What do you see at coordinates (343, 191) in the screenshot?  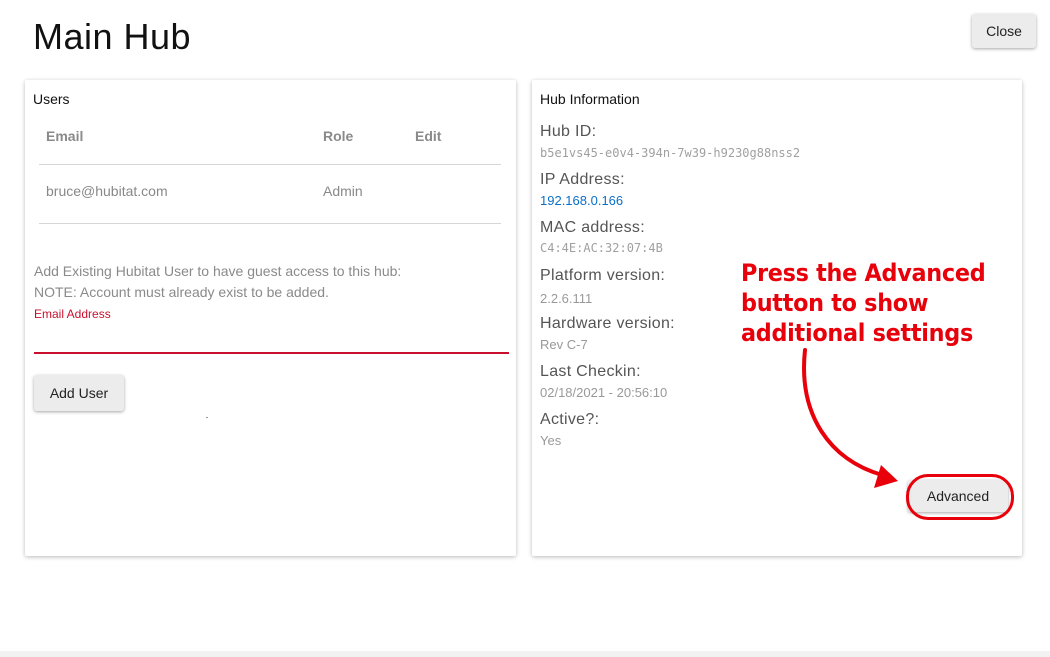 I see `user-role-cell: Admin` at bounding box center [343, 191].